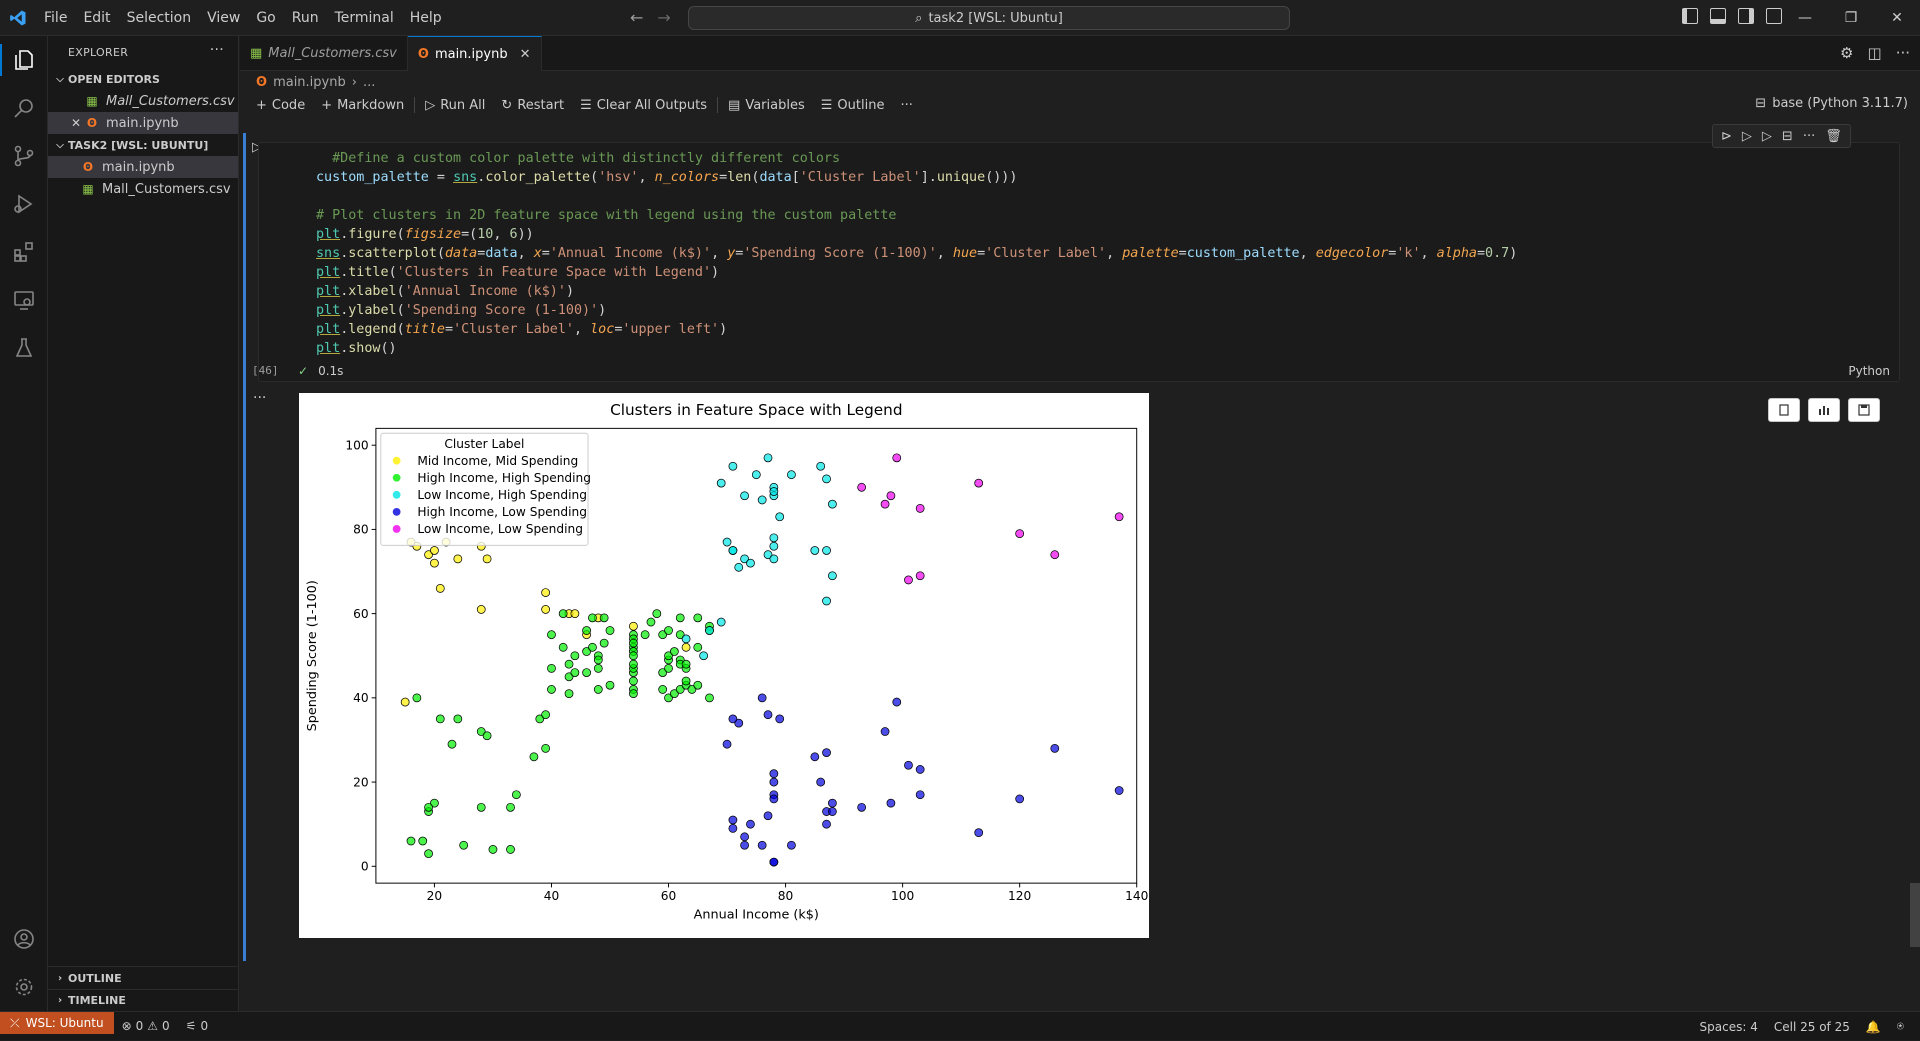 This screenshot has width=1920, height=1041. I want to click on problems-indicator: ⊗ 0 ⚠ 0, so click(146, 1026).